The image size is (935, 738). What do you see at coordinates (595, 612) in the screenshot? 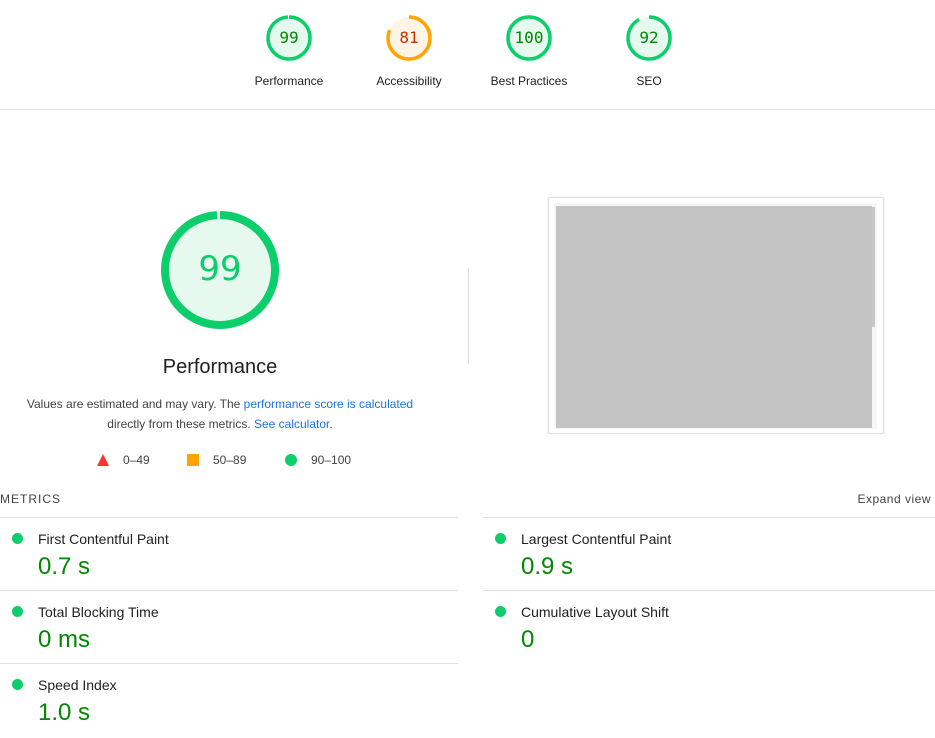
I see `metric-name: Cumulative Layout Shift` at bounding box center [595, 612].